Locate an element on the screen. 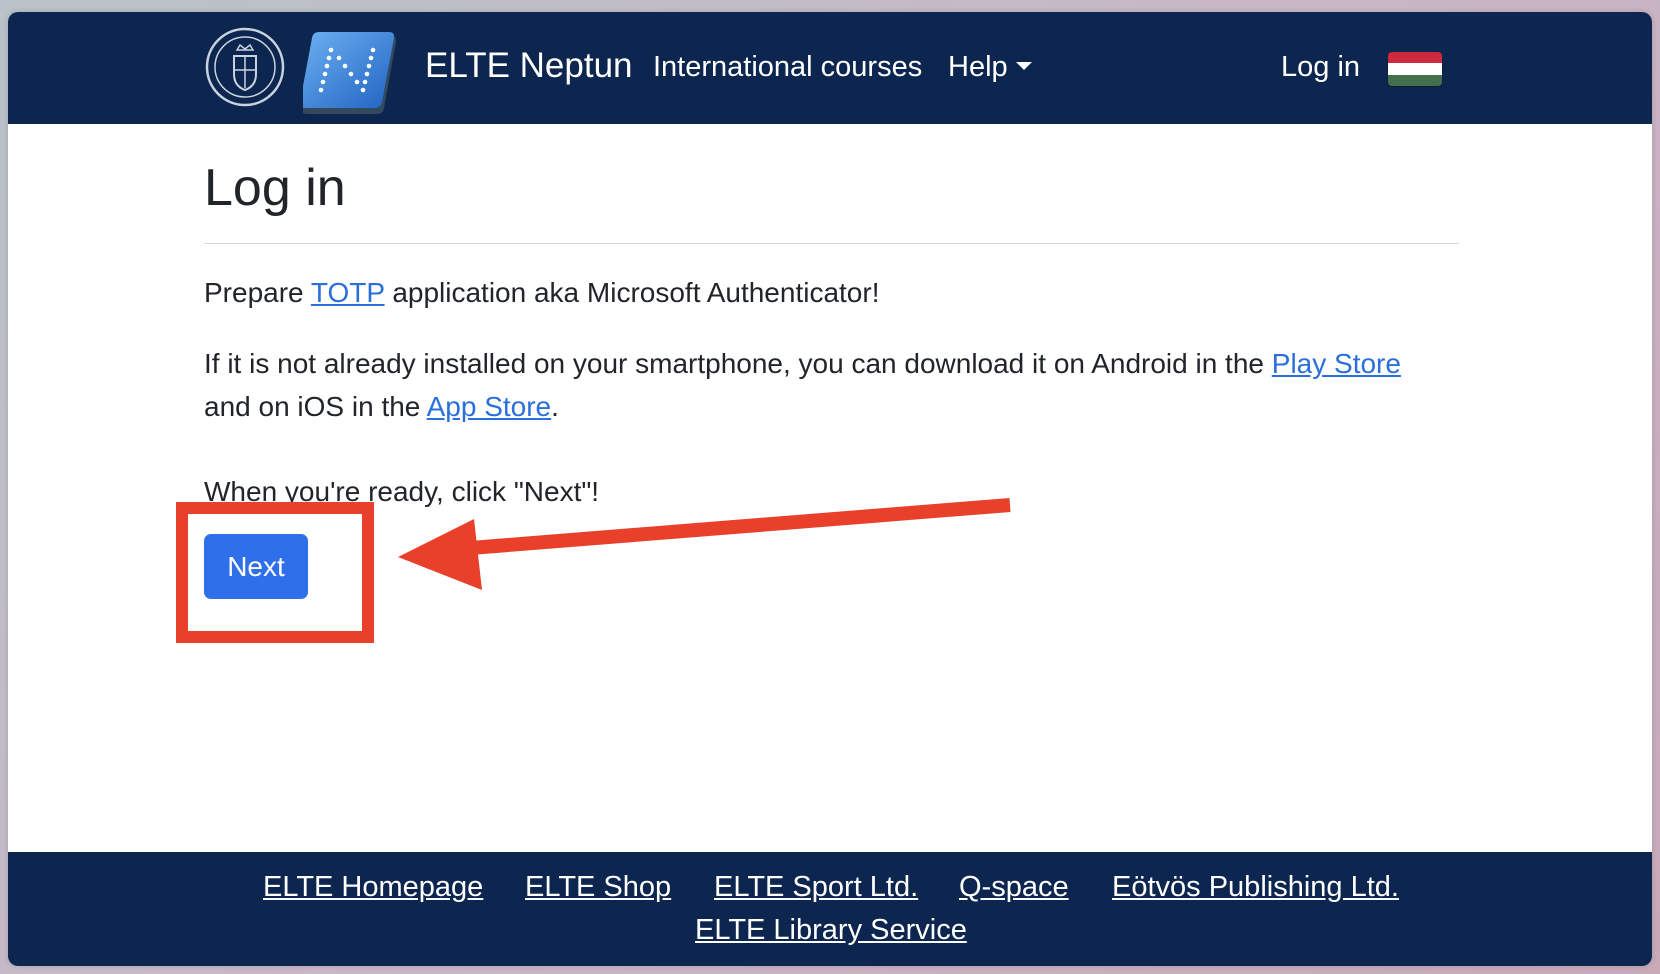 This screenshot has width=1660, height=974. page-title: Log in is located at coordinates (275, 188).